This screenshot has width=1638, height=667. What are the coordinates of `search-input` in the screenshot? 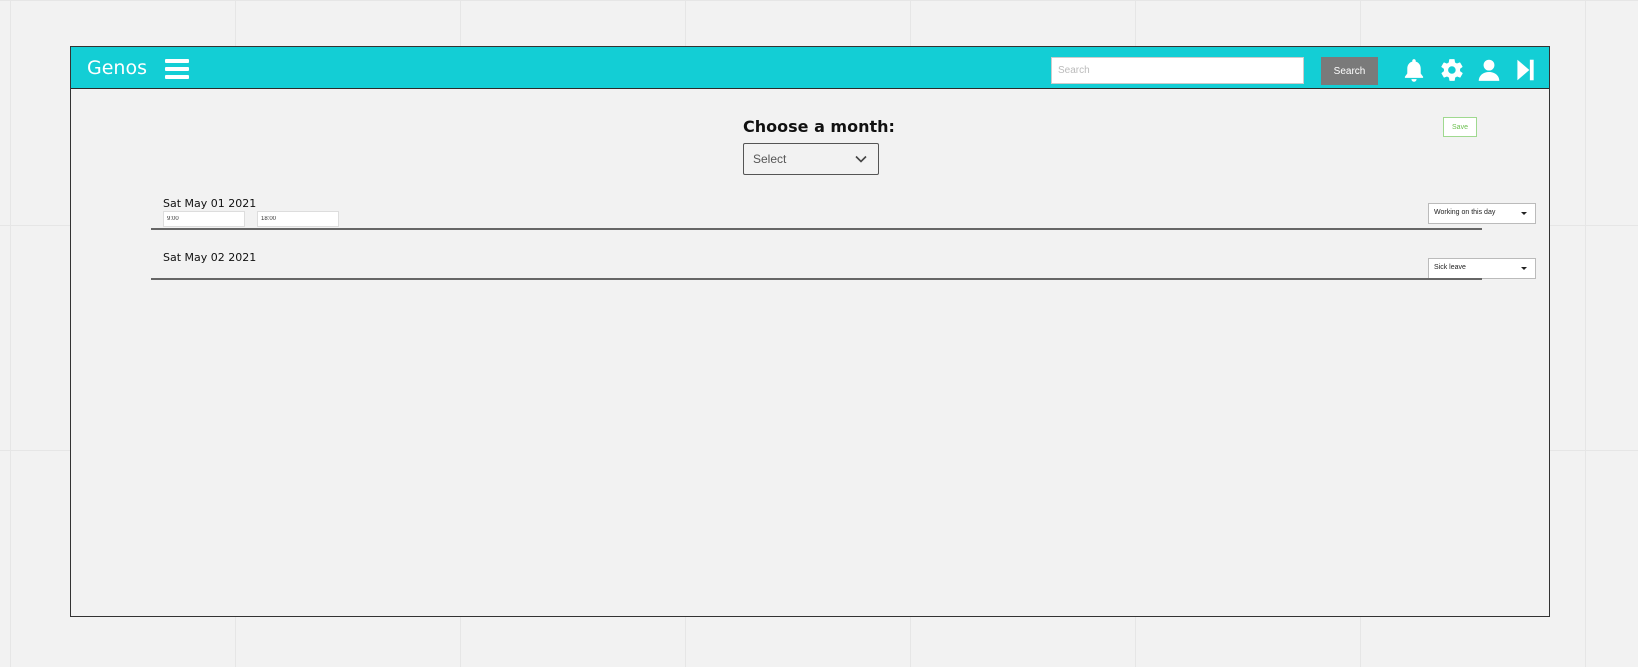 It's located at (1177, 70).